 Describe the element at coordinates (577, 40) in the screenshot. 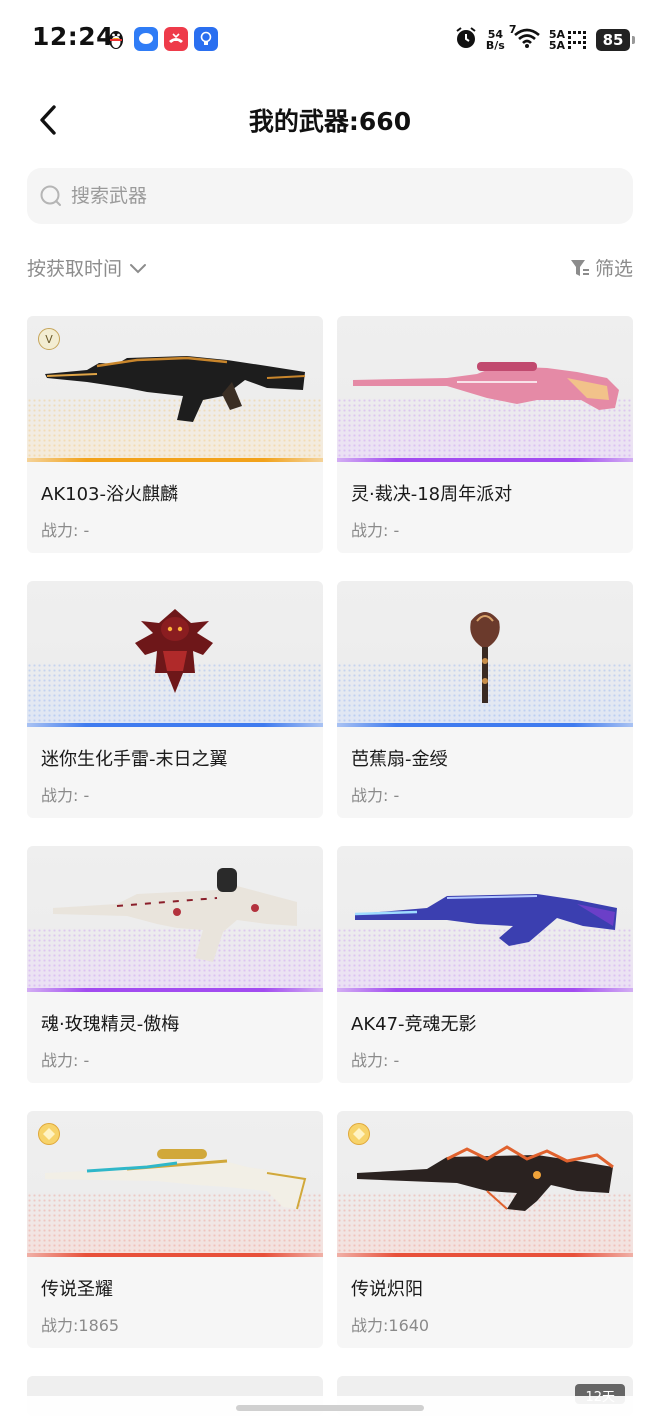

I see `signal-bars-icon` at that location.